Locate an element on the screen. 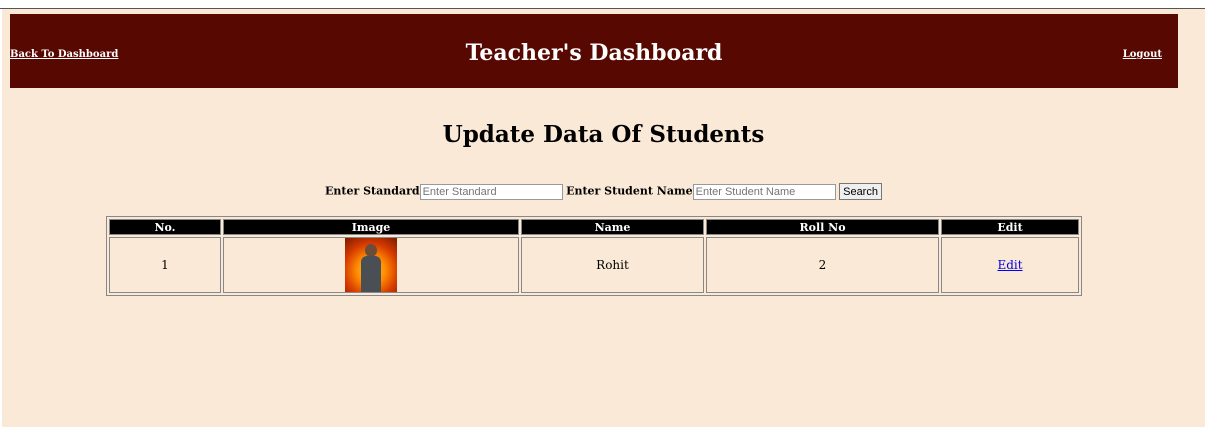  logout-link: Logout is located at coordinates (1142, 54).